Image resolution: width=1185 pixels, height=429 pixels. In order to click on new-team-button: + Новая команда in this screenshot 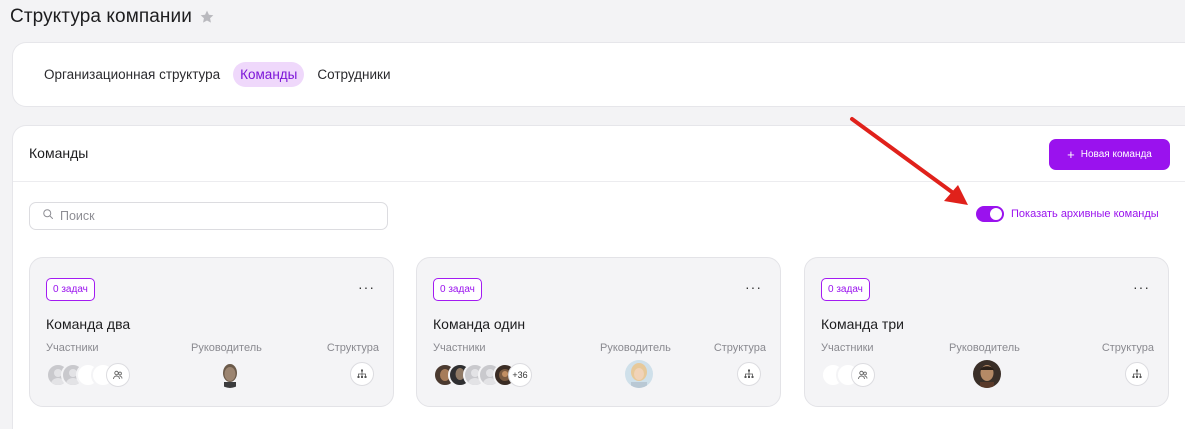, I will do `click(1109, 154)`.